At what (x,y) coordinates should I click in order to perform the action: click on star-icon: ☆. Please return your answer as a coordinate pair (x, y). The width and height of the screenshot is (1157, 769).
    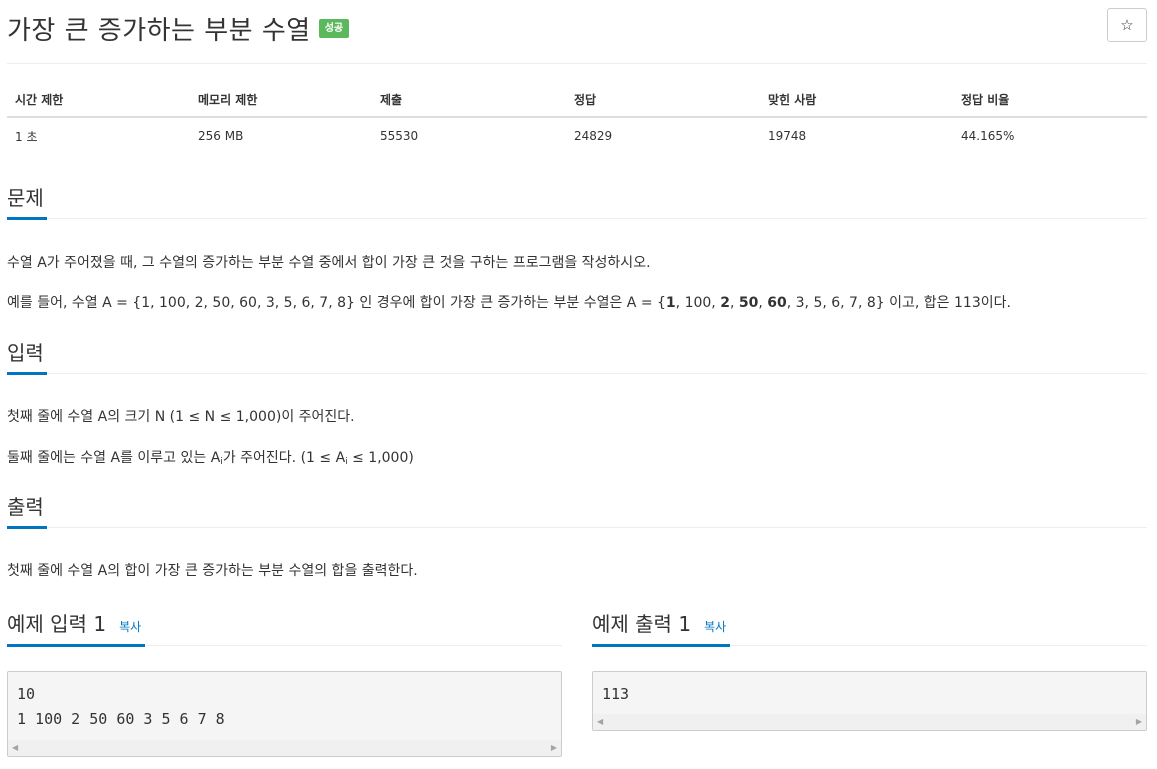
    Looking at the image, I should click on (1127, 25).